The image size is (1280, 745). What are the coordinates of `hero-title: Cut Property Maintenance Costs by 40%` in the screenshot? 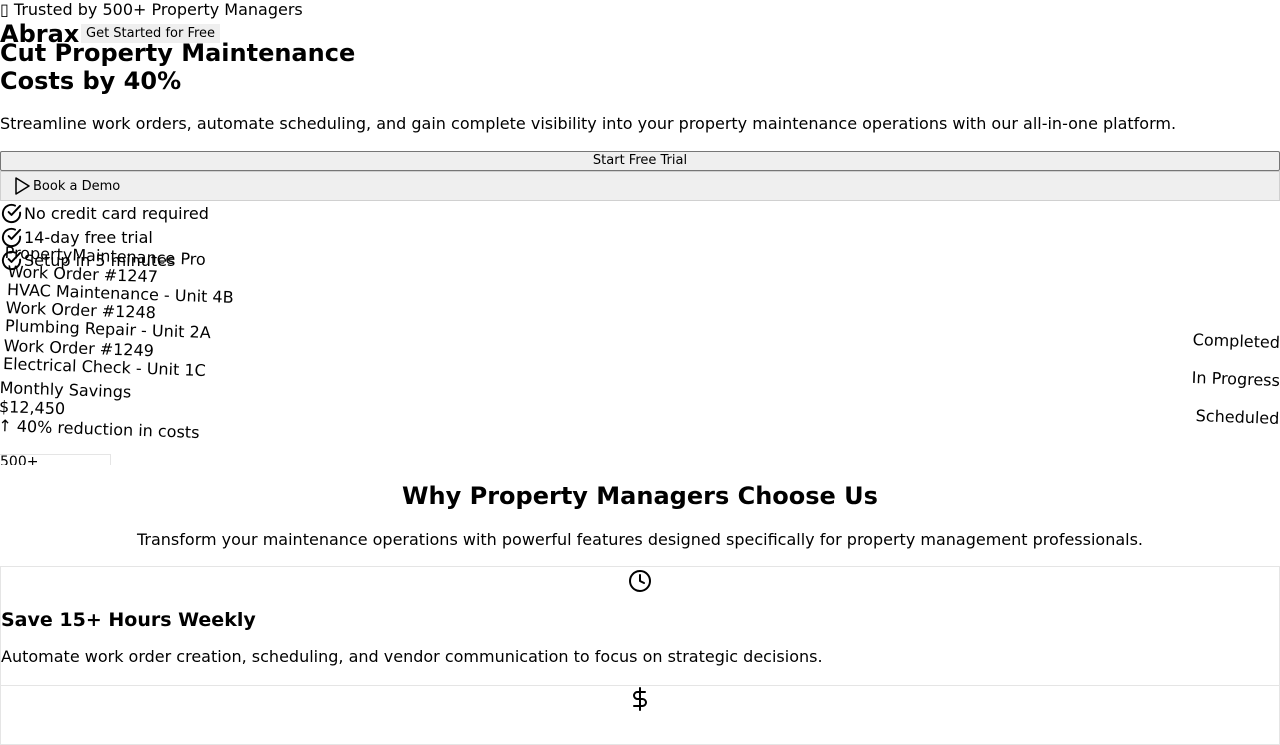 It's located at (177, 67).